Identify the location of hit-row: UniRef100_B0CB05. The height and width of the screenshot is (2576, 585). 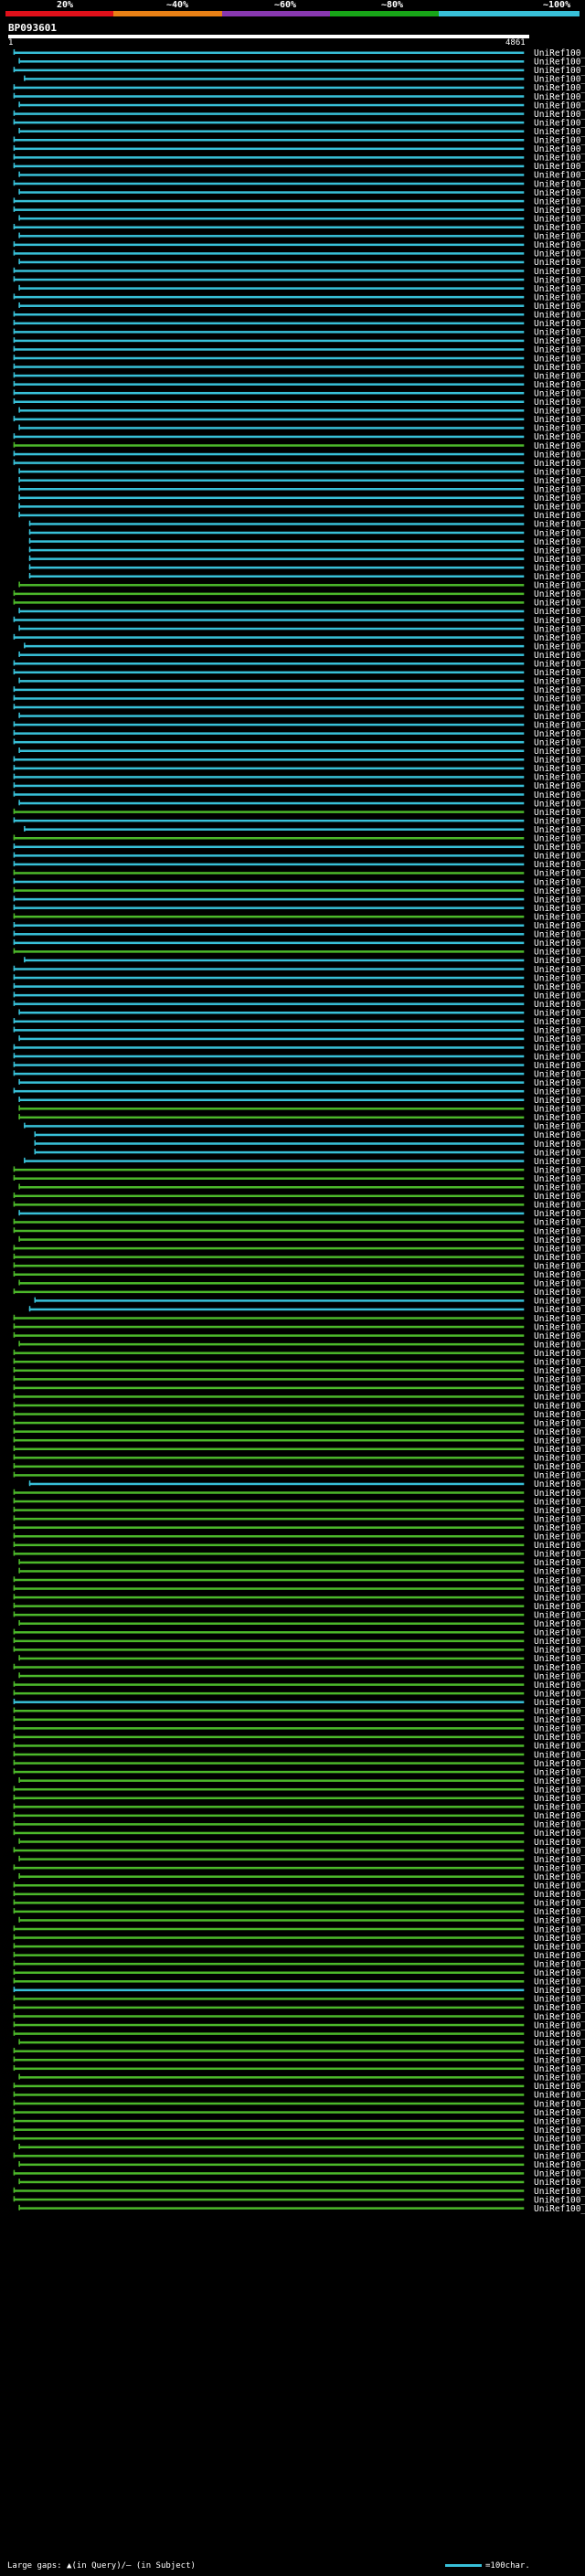
(299, 245).